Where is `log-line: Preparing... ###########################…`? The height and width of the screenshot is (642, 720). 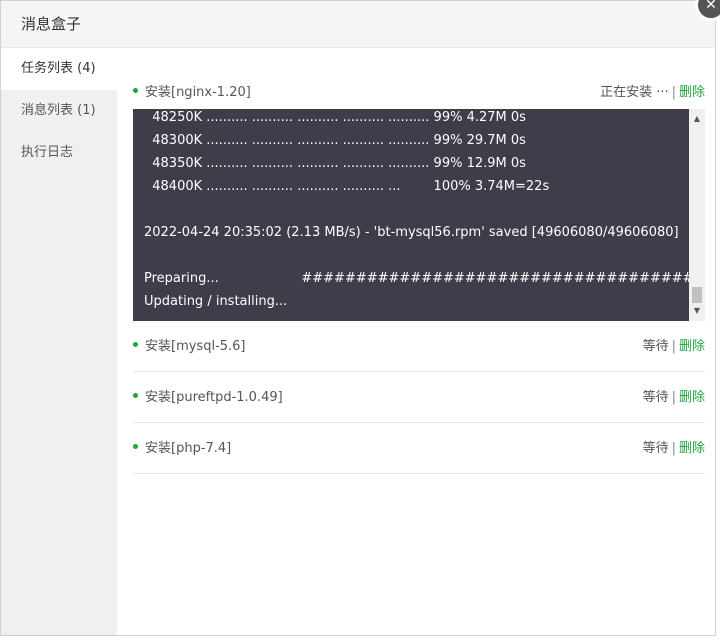
log-line: Preparing... ###########################… is located at coordinates (424, 278).